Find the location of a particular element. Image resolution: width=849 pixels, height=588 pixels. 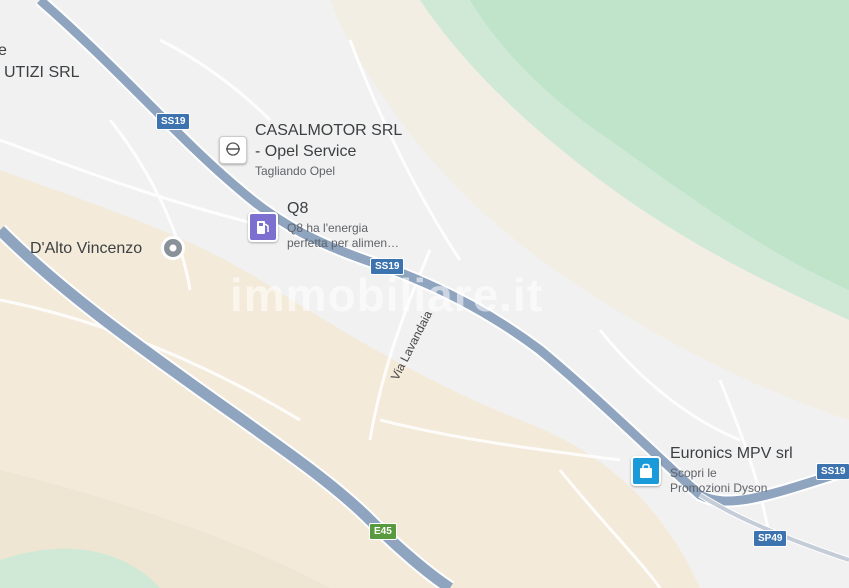

poi-dalto-title: D'Alto Vincenzo is located at coordinates (86, 249).